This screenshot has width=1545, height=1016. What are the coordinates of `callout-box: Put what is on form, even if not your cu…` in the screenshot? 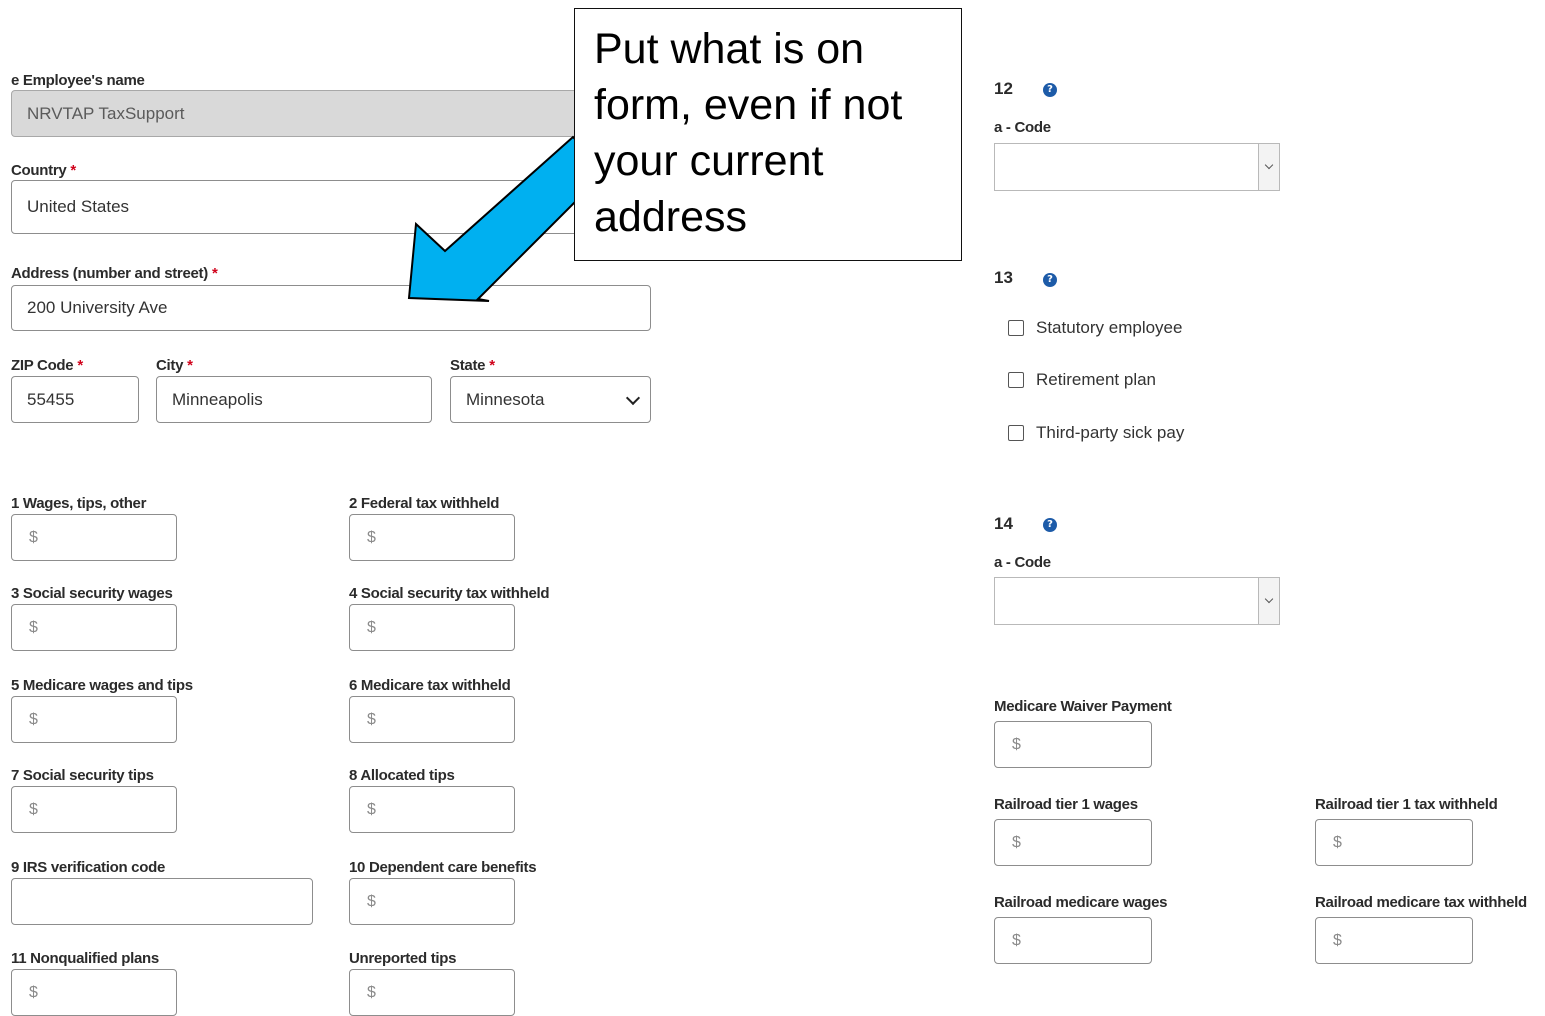 It's located at (768, 134).